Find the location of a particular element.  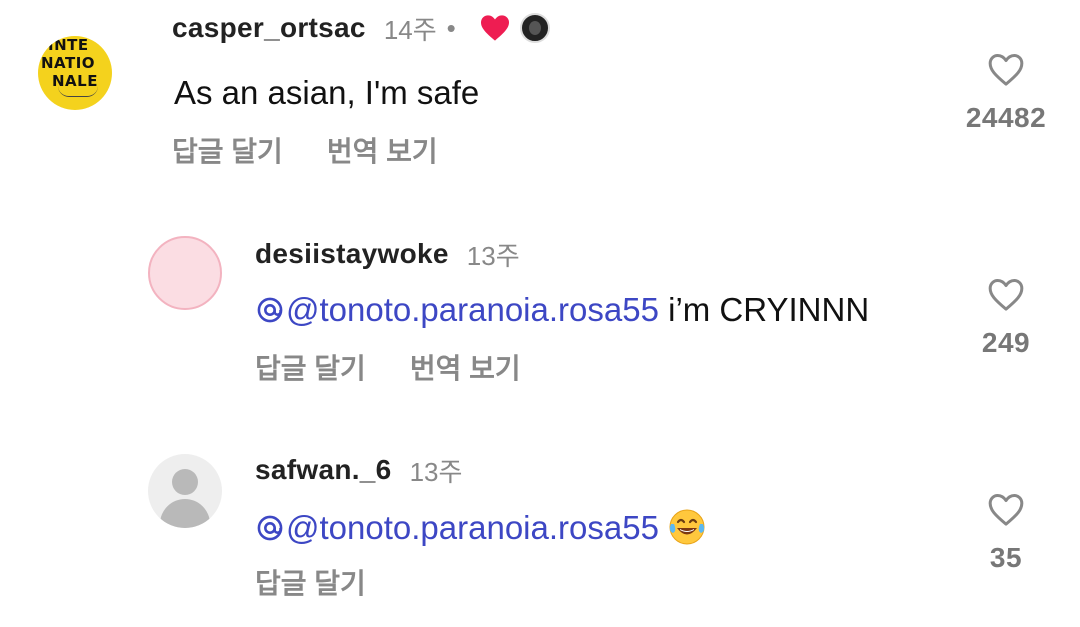

laughing-tears-emoji-icon is located at coordinates (687, 527).